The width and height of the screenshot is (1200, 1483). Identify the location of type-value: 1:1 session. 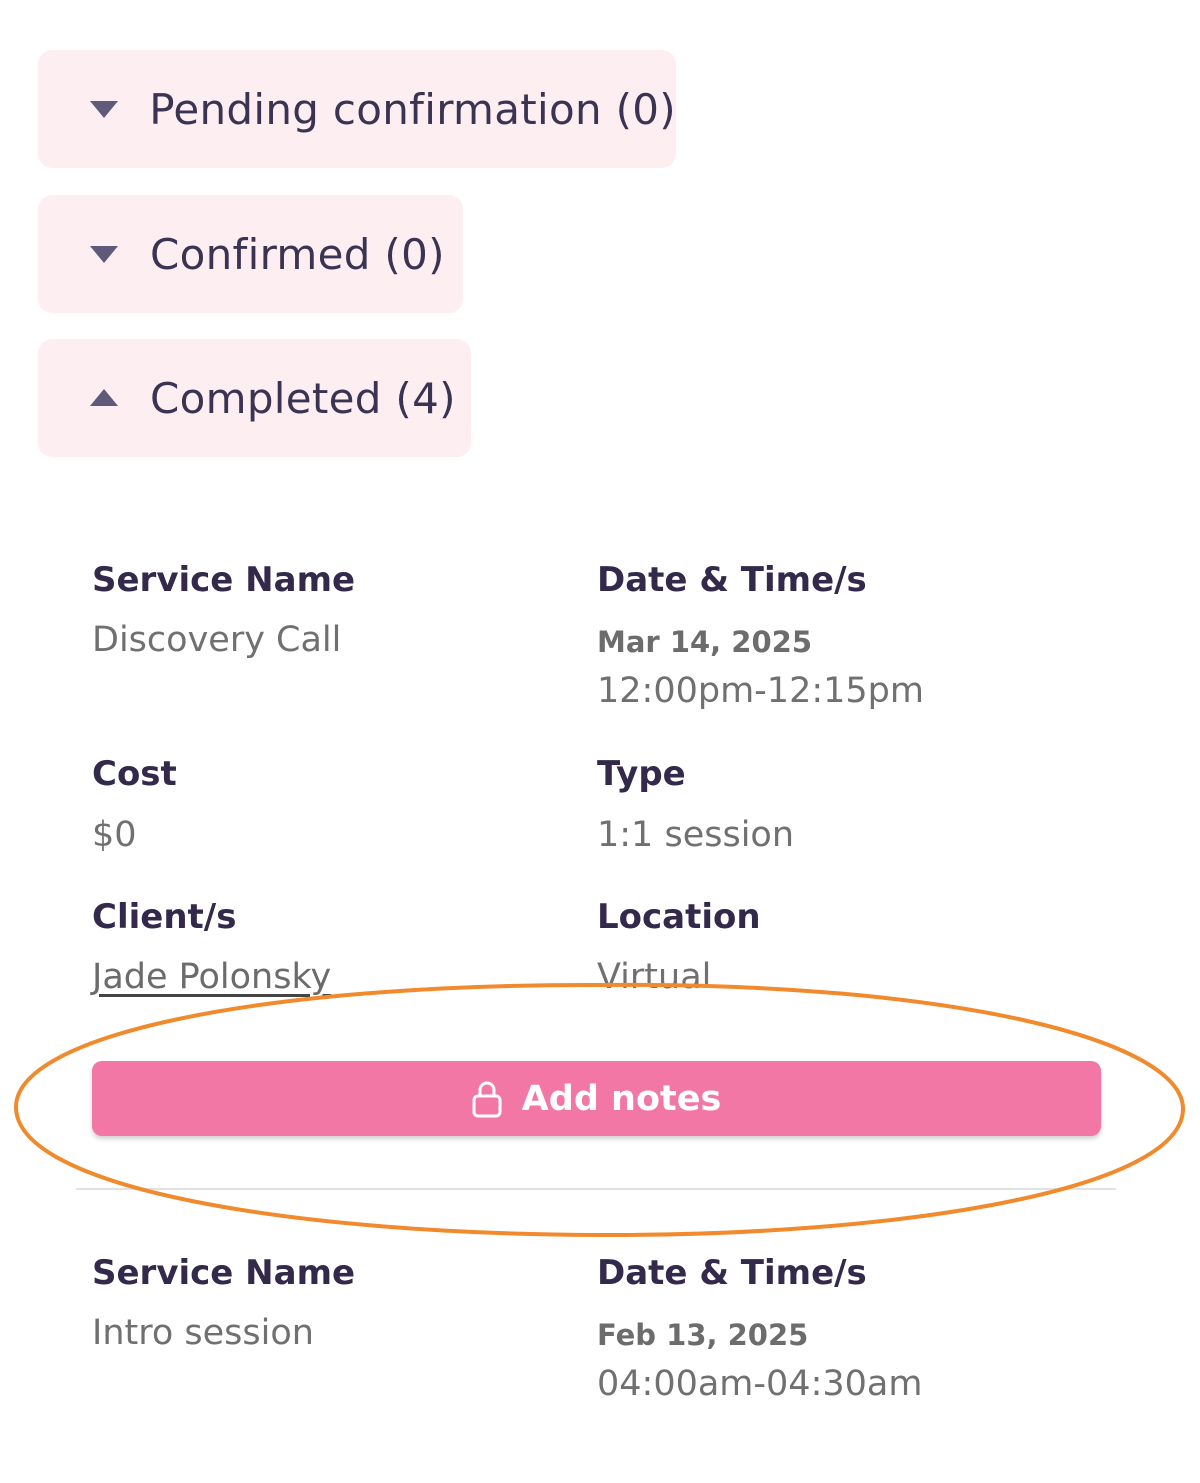
(696, 835).